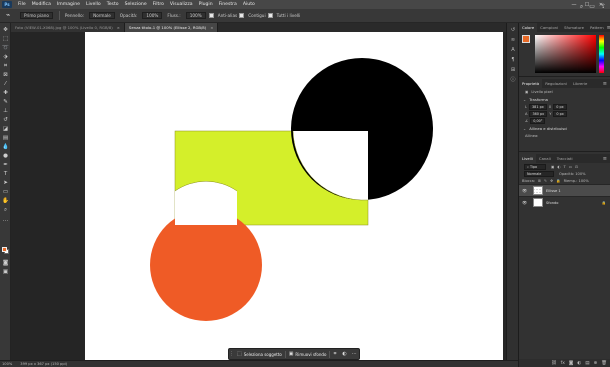 This screenshot has height=367, width=610. I want to click on saturation-brightness-field, so click(565, 54).